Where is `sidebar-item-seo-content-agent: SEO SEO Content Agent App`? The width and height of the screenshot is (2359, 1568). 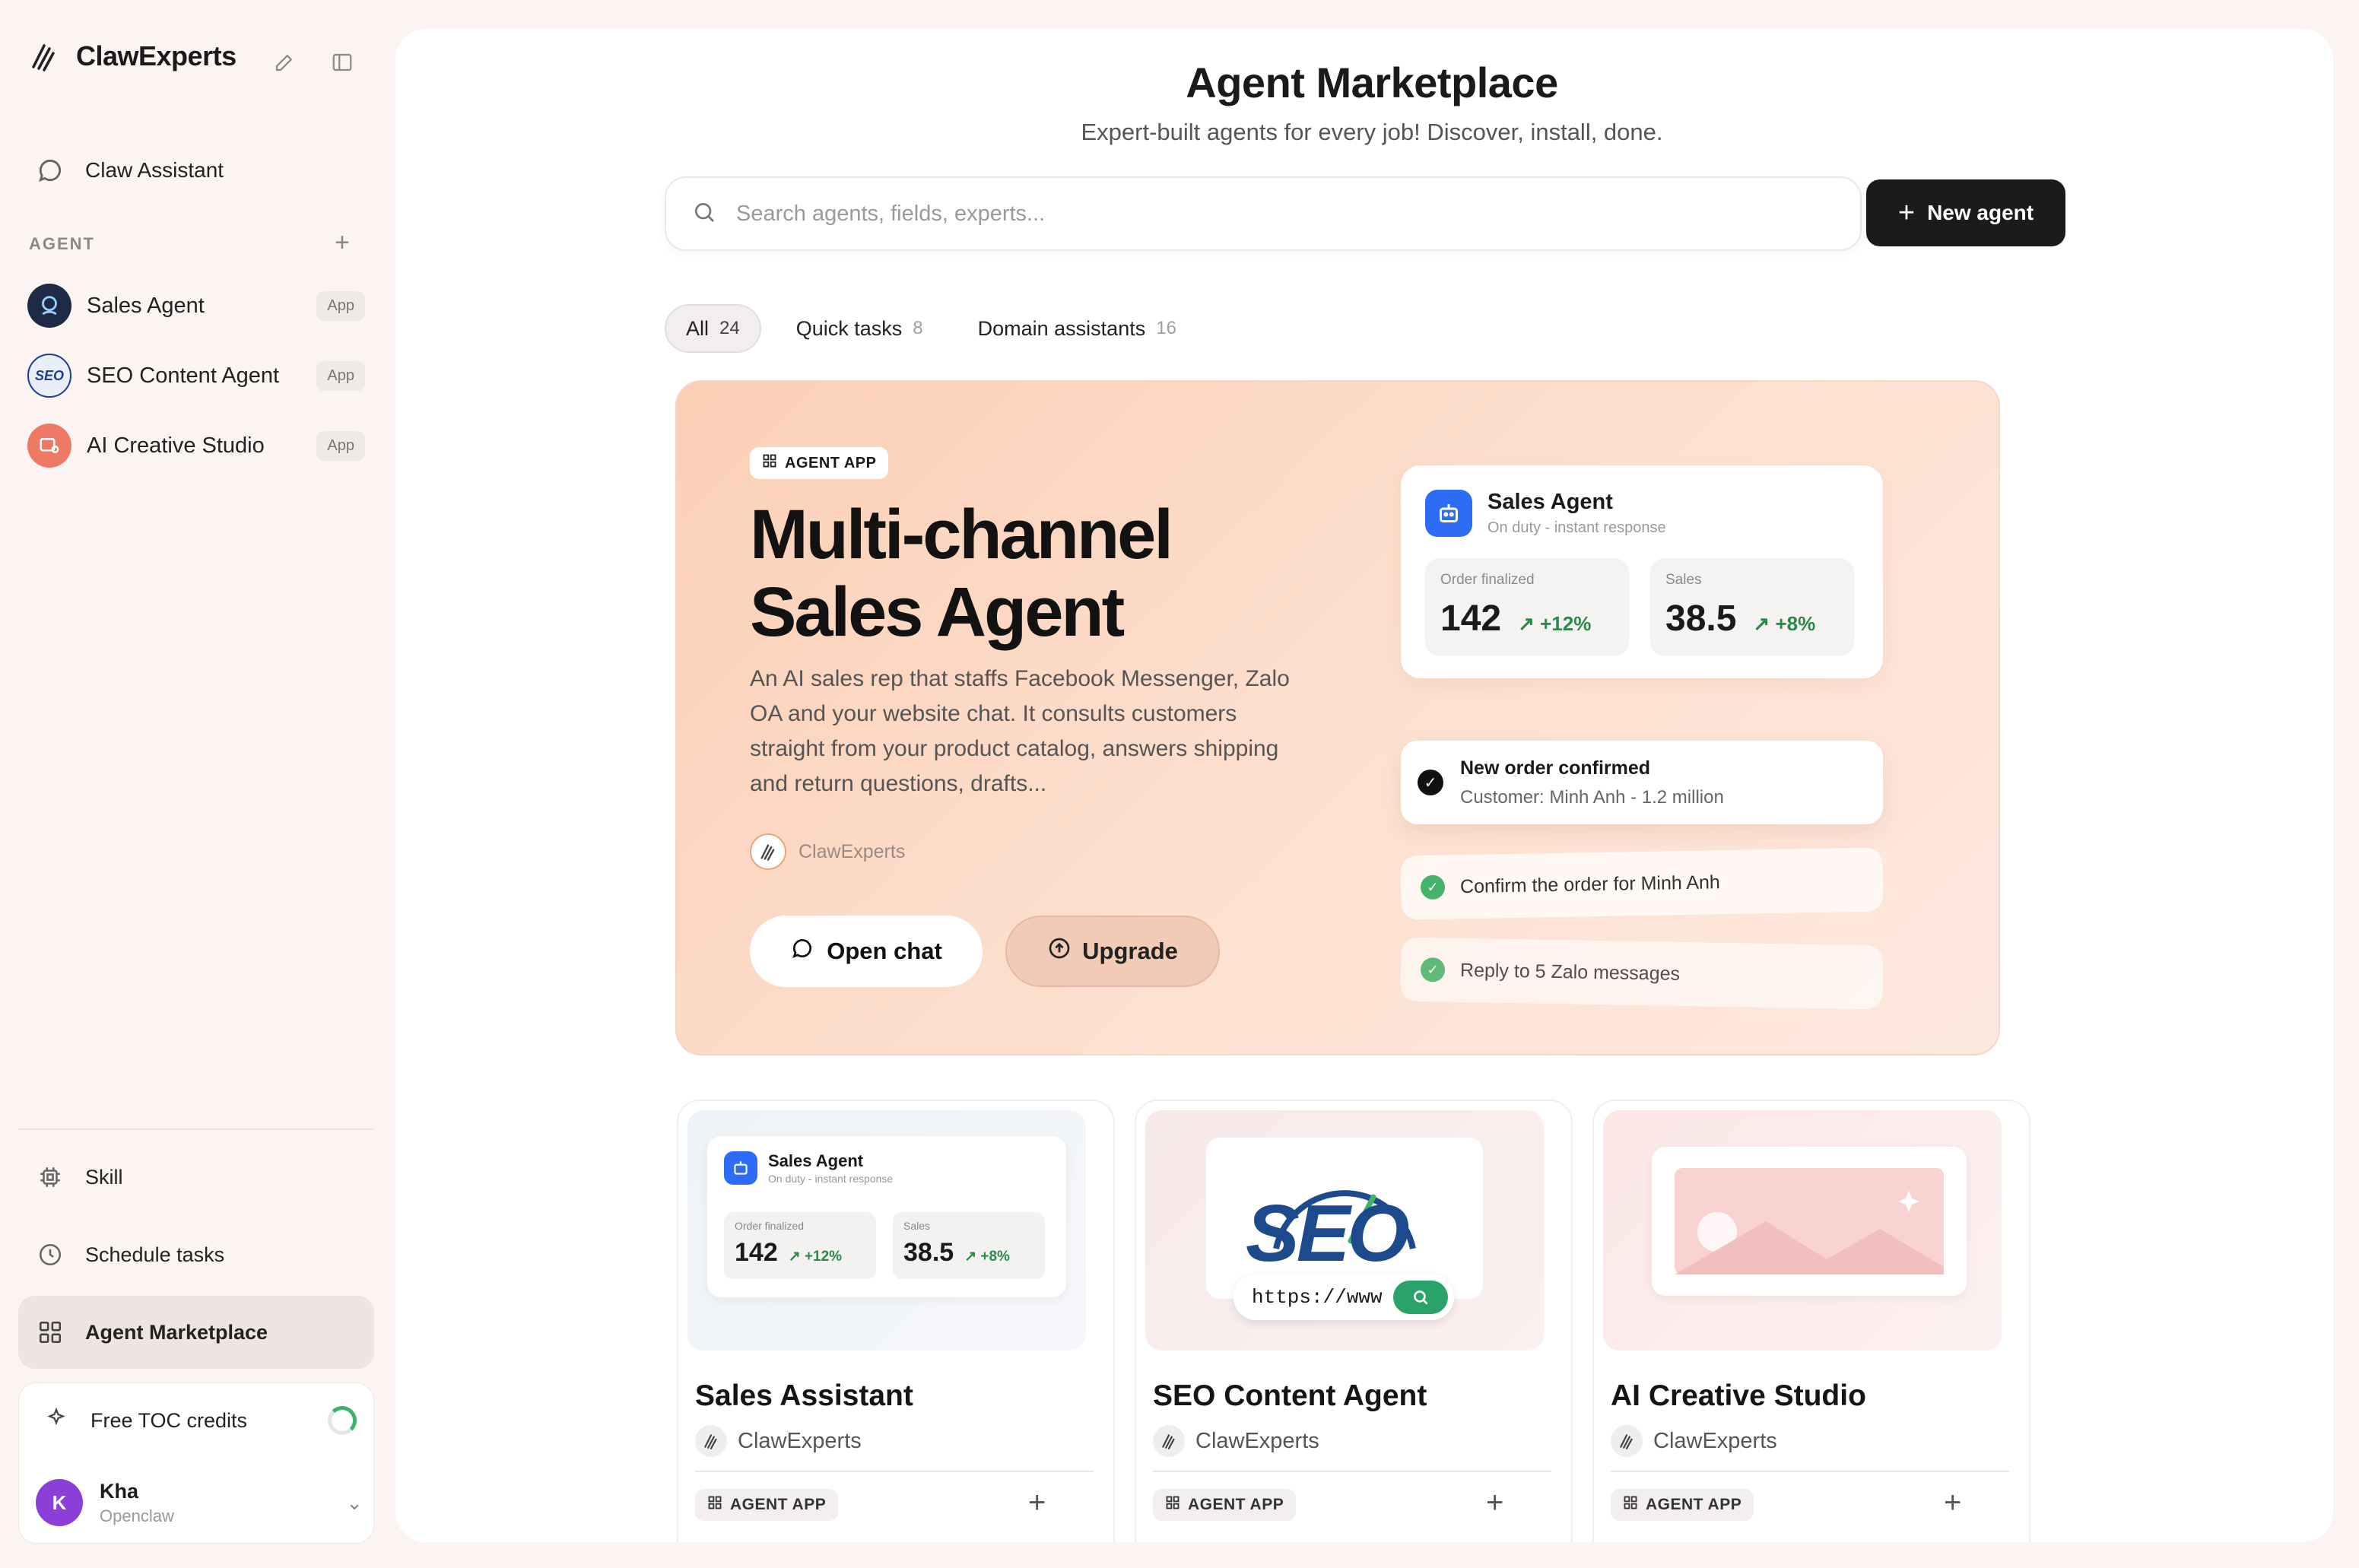 sidebar-item-seo-content-agent: SEO SEO Content Agent App is located at coordinates (196, 376).